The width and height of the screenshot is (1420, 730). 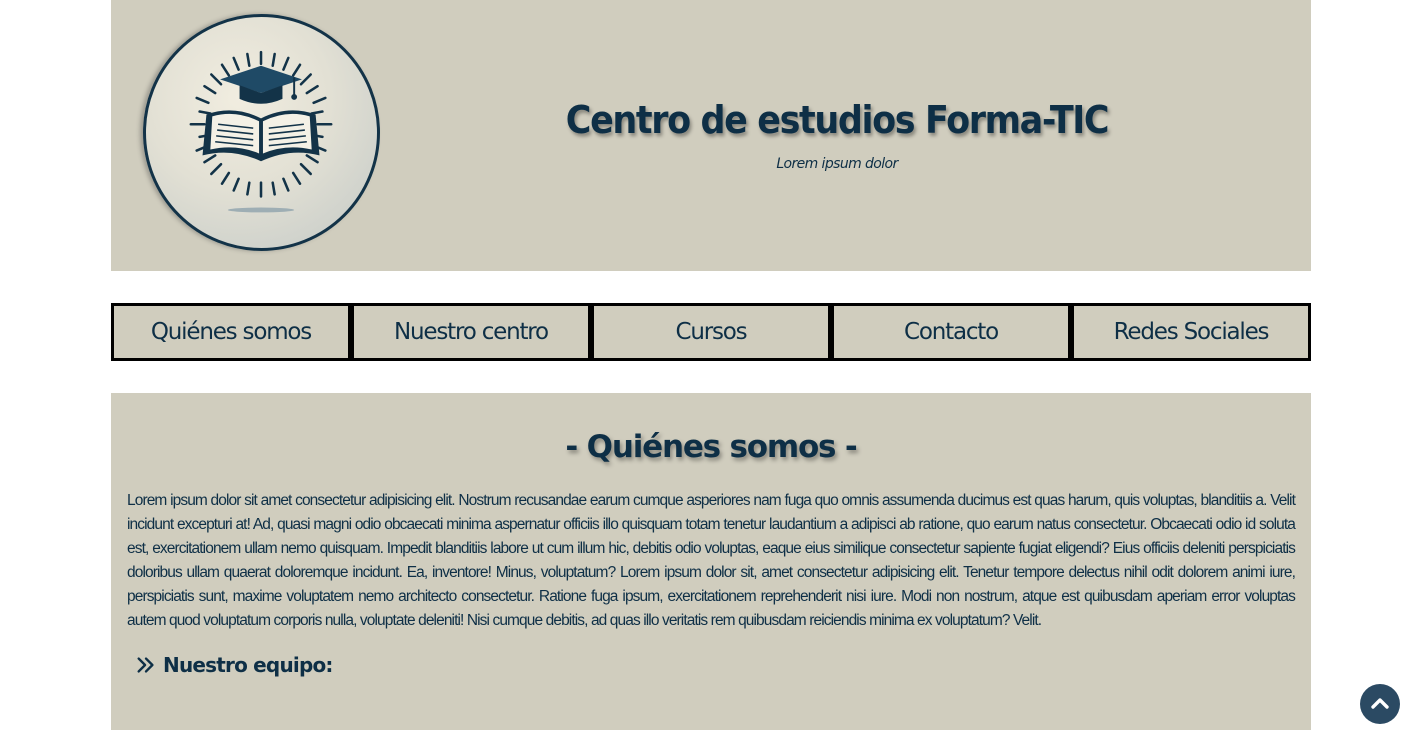 What do you see at coordinates (837, 164) in the screenshot?
I see `site-subtitle: Lorem ipsum dolor` at bounding box center [837, 164].